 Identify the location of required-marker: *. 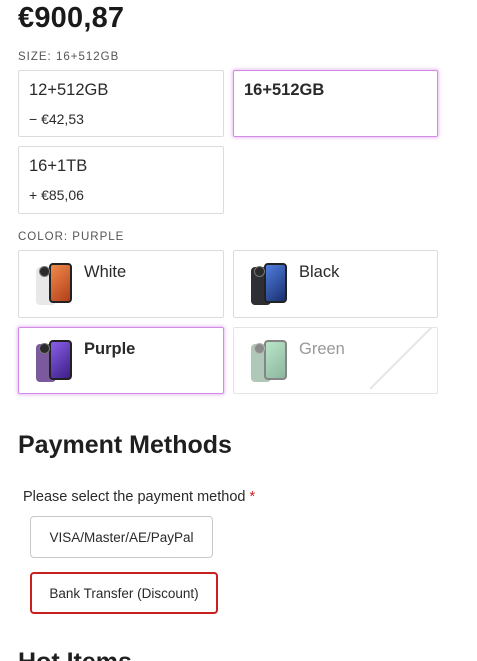
(252, 497).